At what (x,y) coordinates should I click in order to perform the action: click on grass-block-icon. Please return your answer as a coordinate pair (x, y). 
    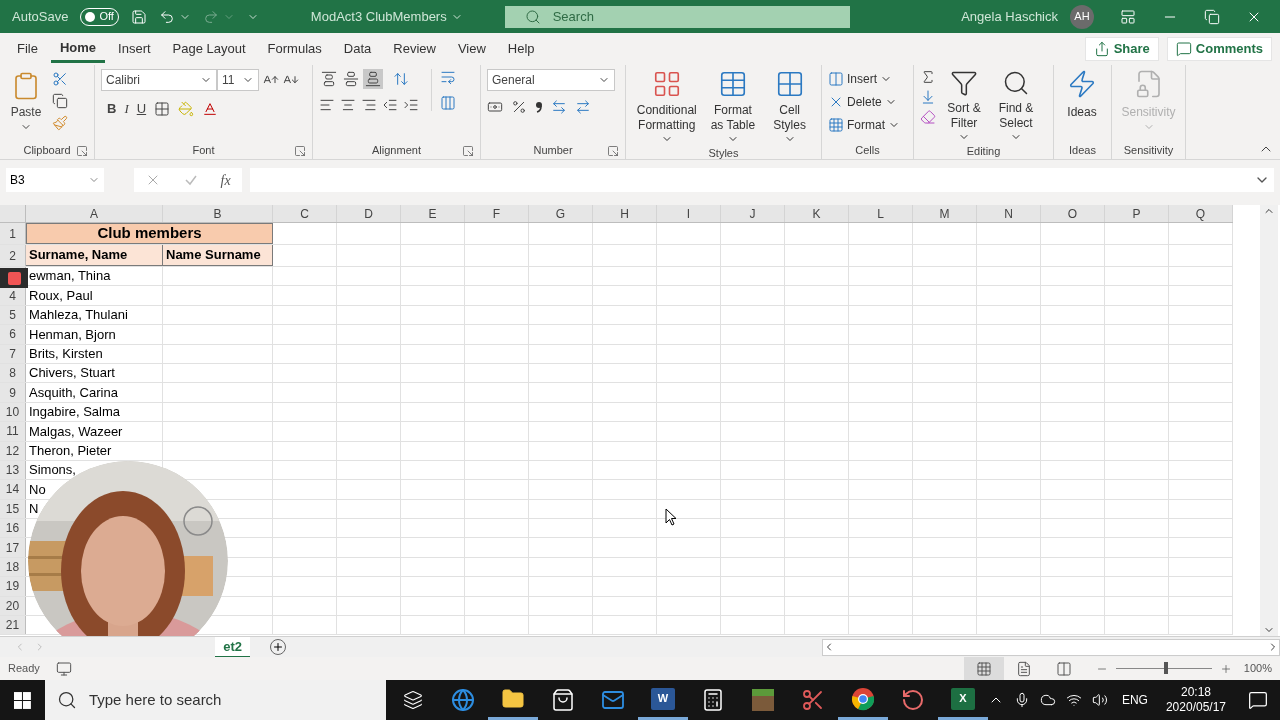
    Looking at the image, I should click on (762, 700).